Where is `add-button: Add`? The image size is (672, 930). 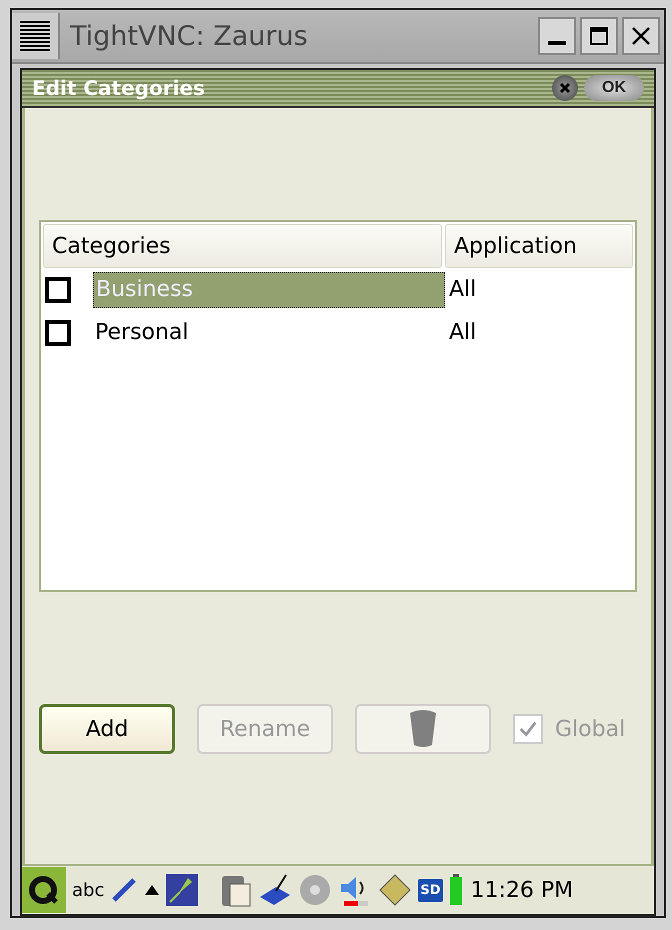 add-button: Add is located at coordinates (107, 729).